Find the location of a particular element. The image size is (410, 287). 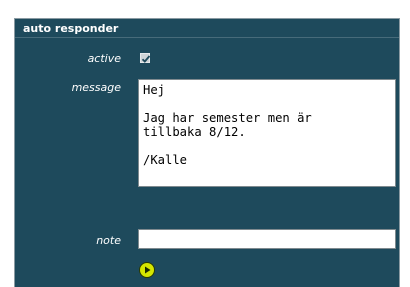

submit-button is located at coordinates (147, 270).